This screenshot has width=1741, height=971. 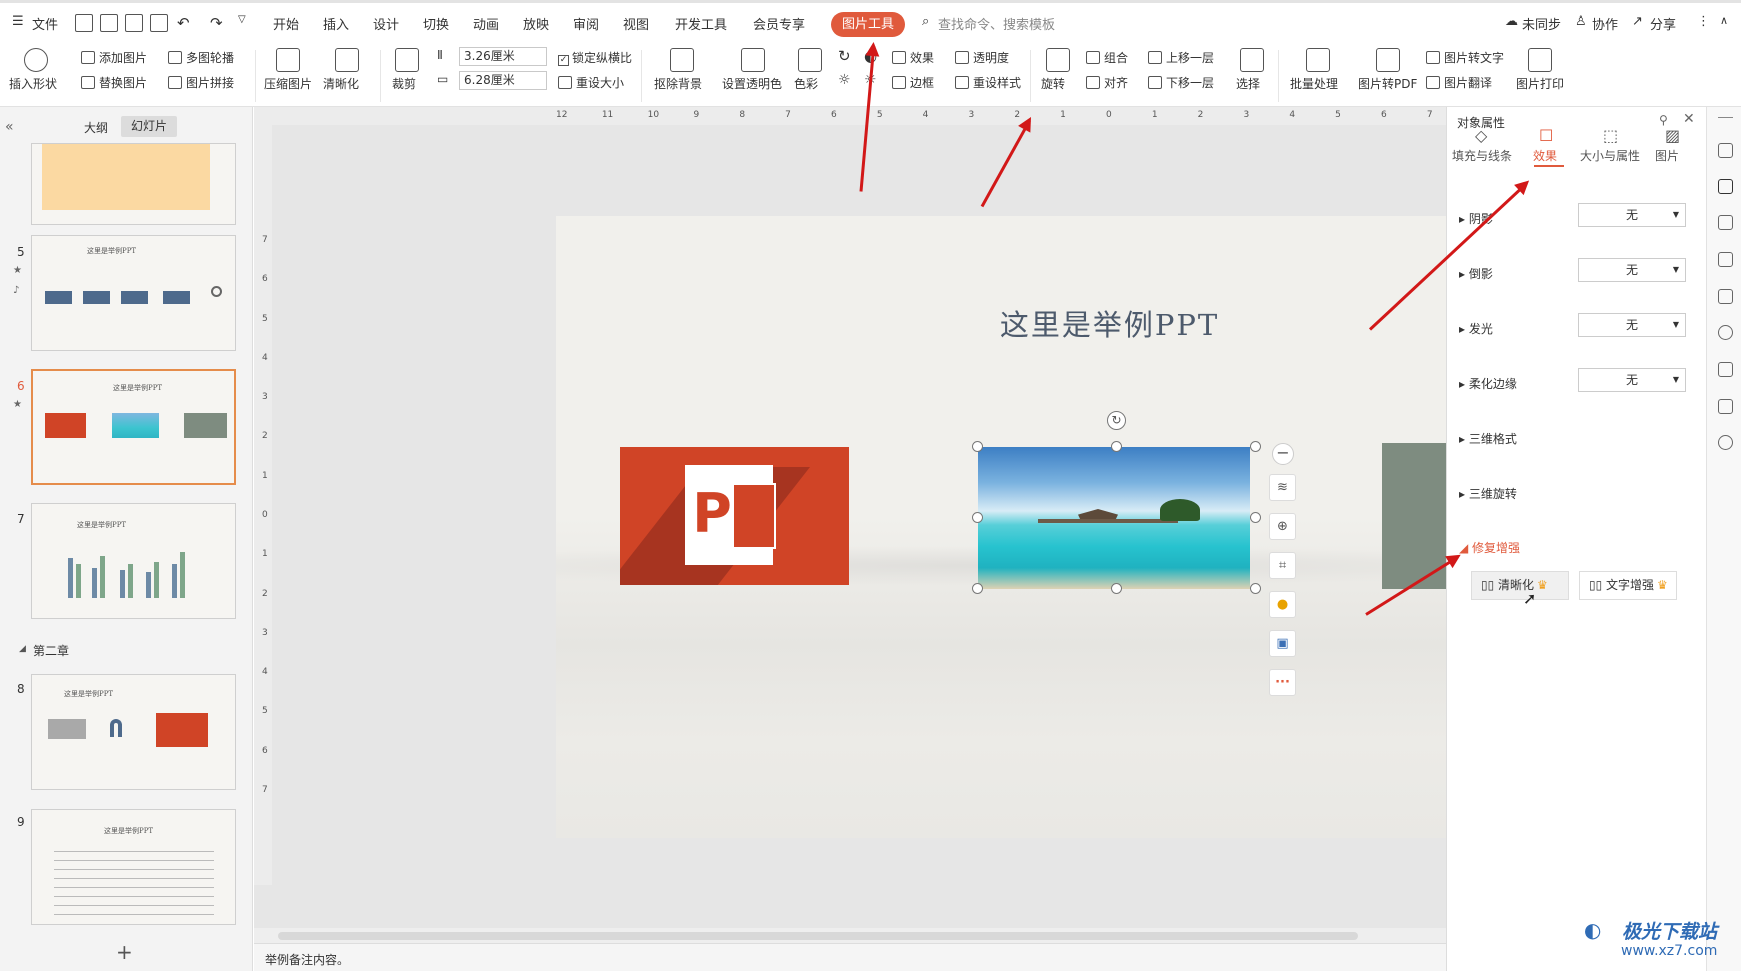 I want to click on resize-handle-ne, so click(x=1255, y=446).